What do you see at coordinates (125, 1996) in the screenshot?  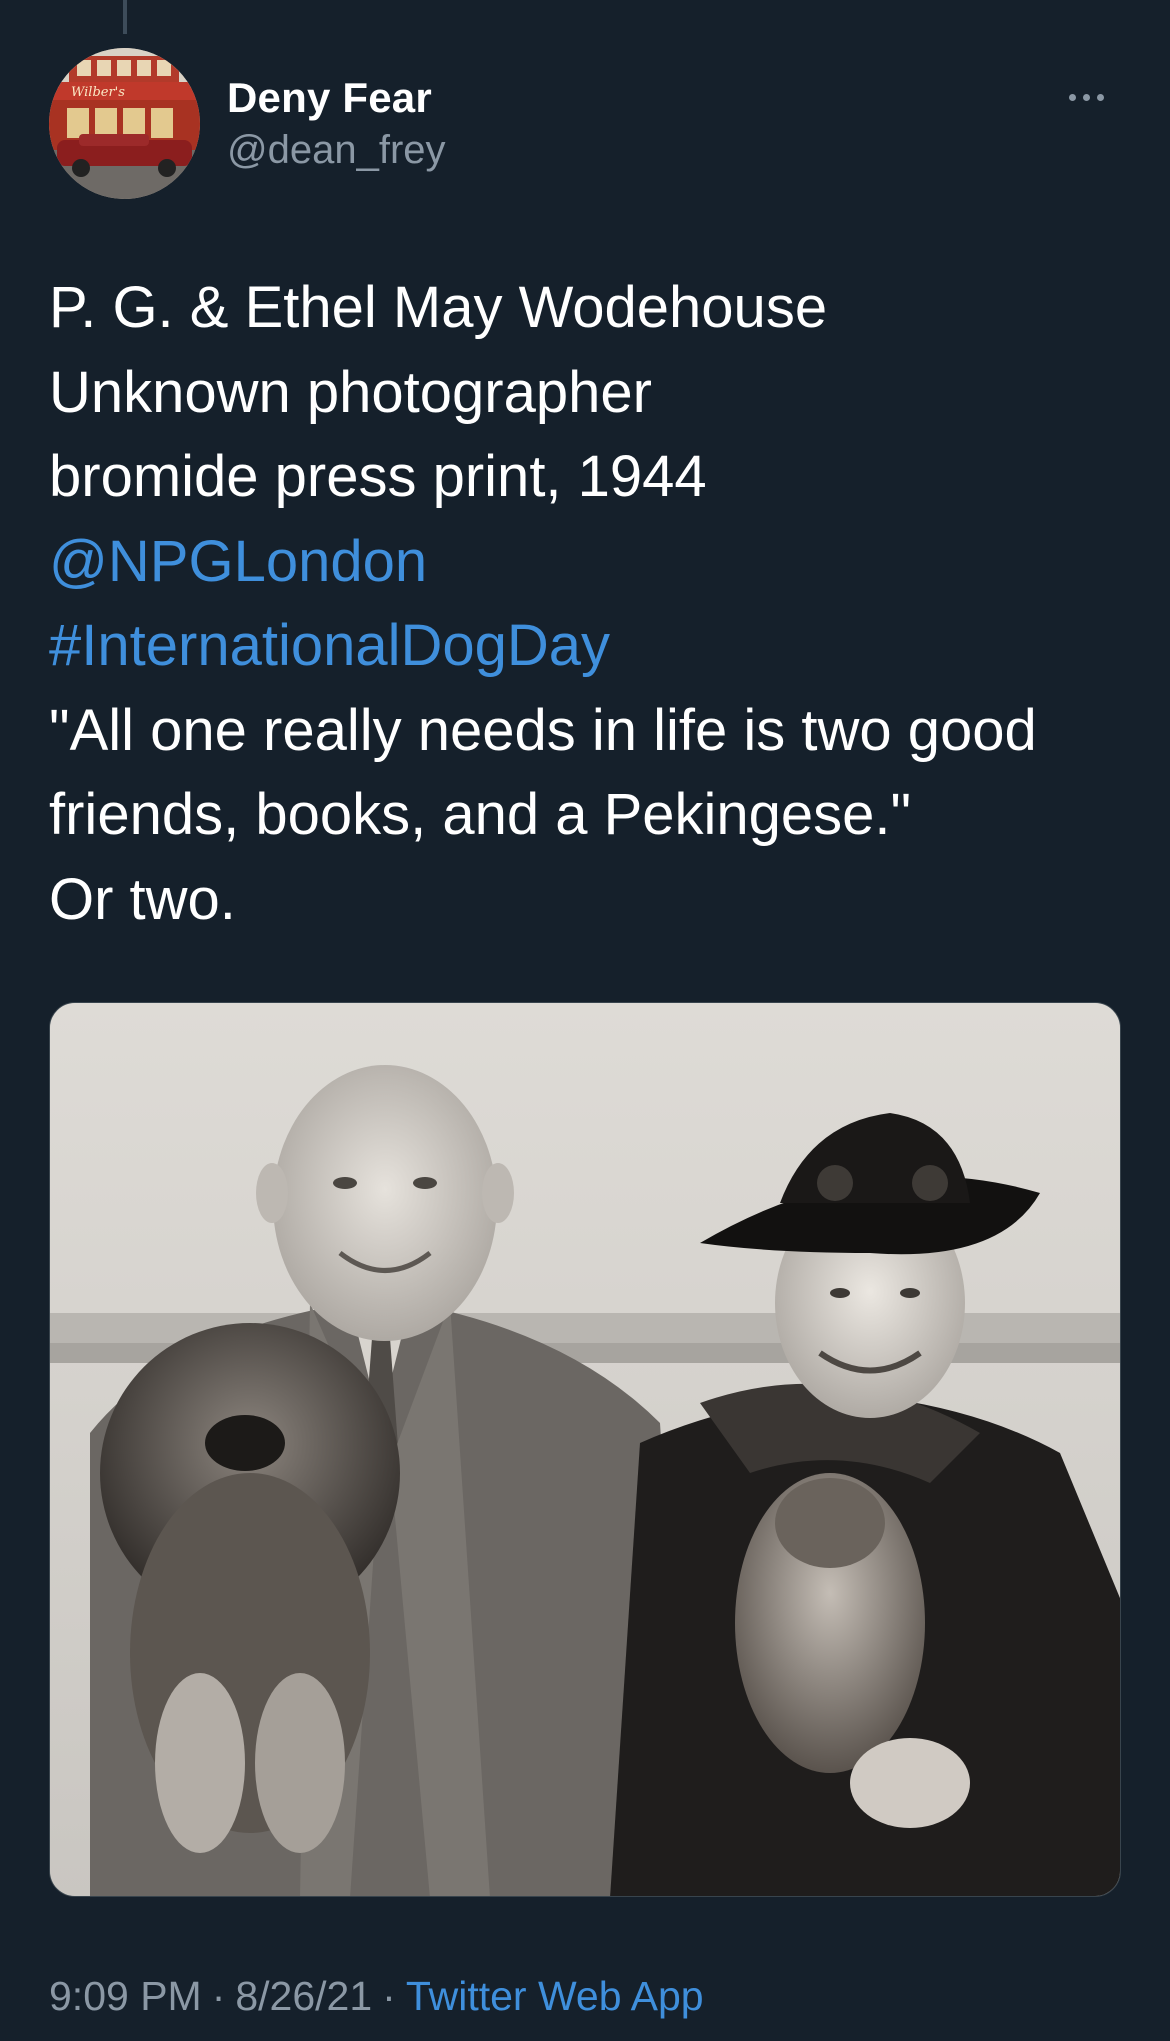 I see `tweet-time: 9:09 PM` at bounding box center [125, 1996].